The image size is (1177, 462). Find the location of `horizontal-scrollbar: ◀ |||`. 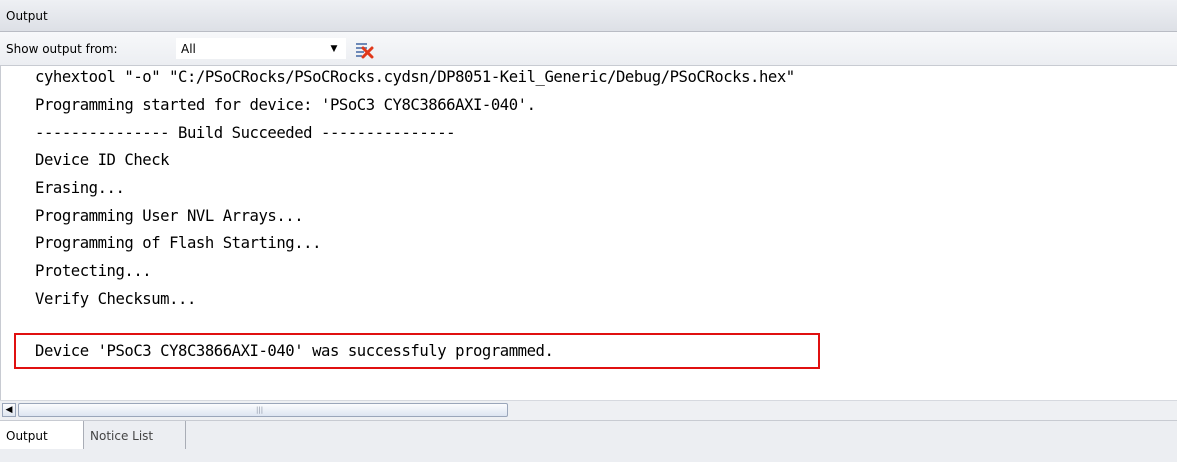

horizontal-scrollbar: ◀ ||| is located at coordinates (588, 410).